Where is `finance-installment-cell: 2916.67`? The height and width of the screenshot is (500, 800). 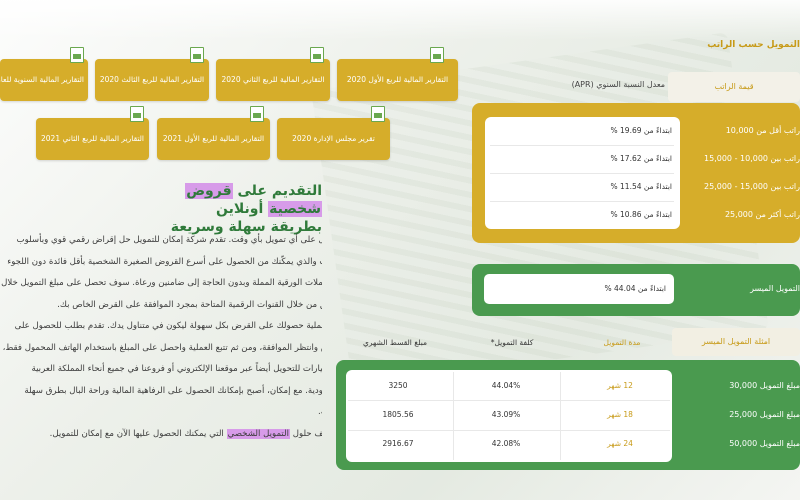
finance-installment-cell: 2916.67 is located at coordinates (398, 443).